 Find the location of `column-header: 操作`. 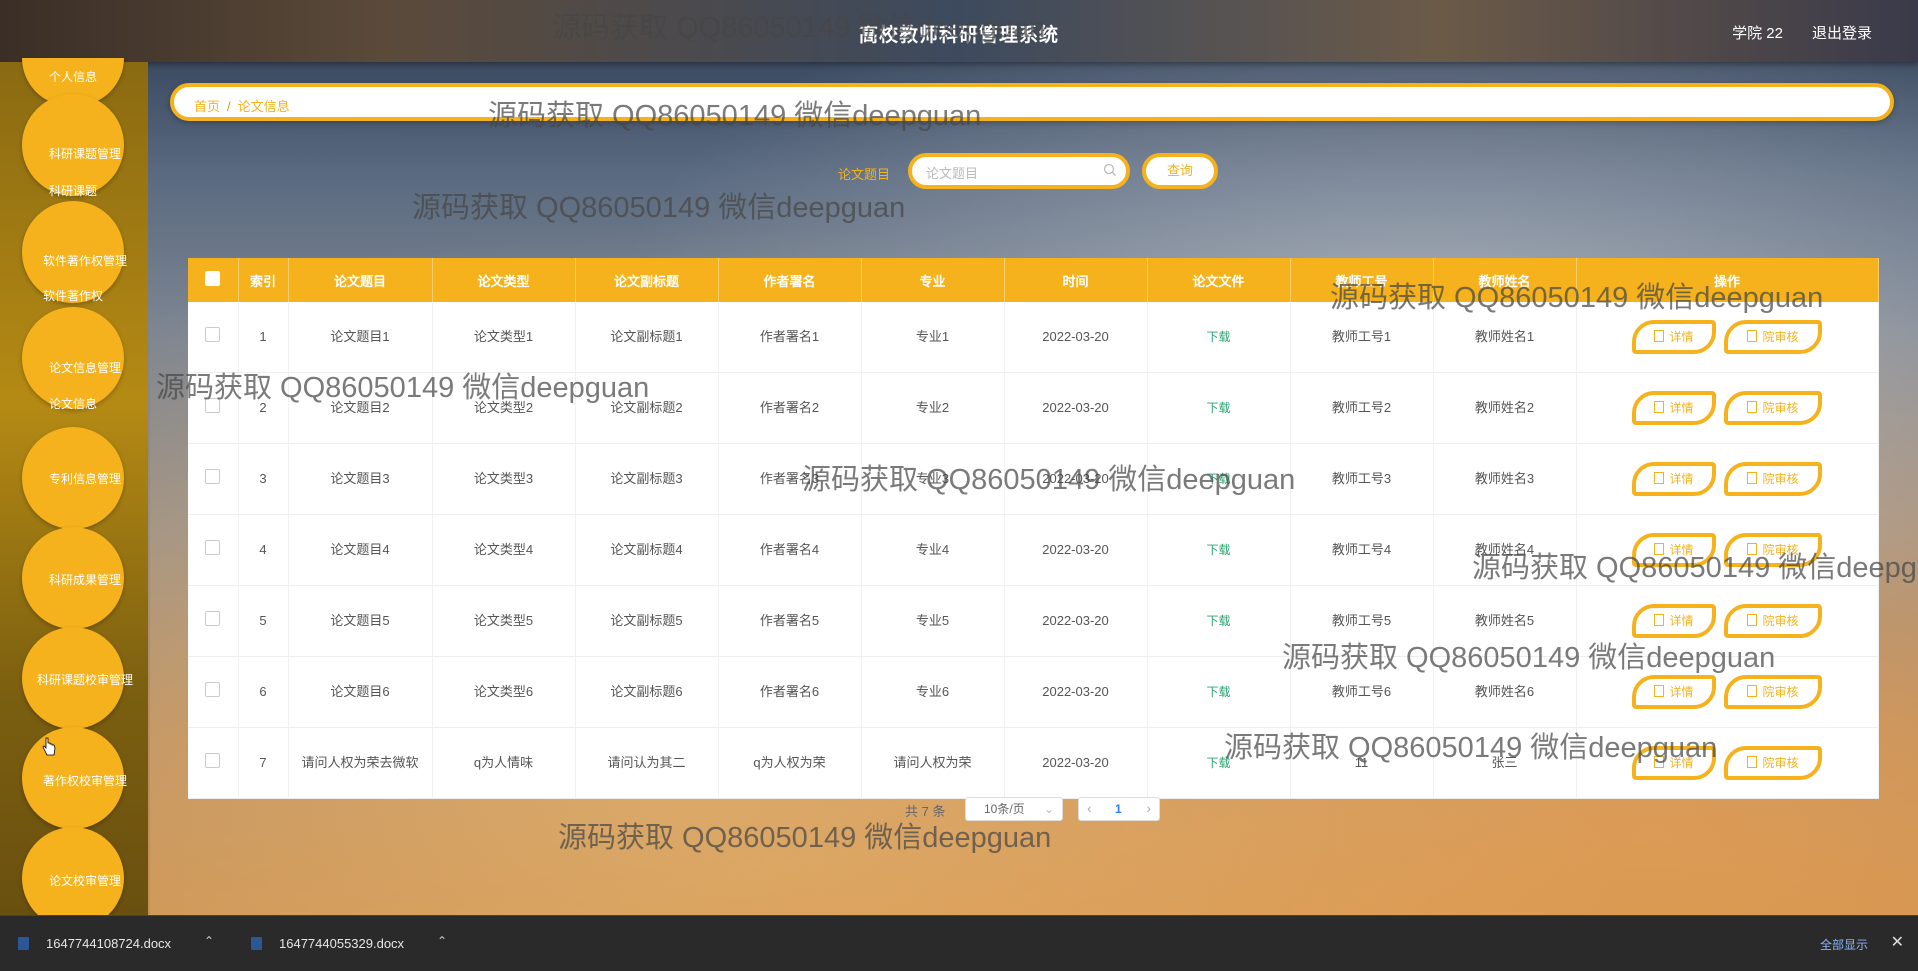

column-header: 操作 is located at coordinates (1727, 280).